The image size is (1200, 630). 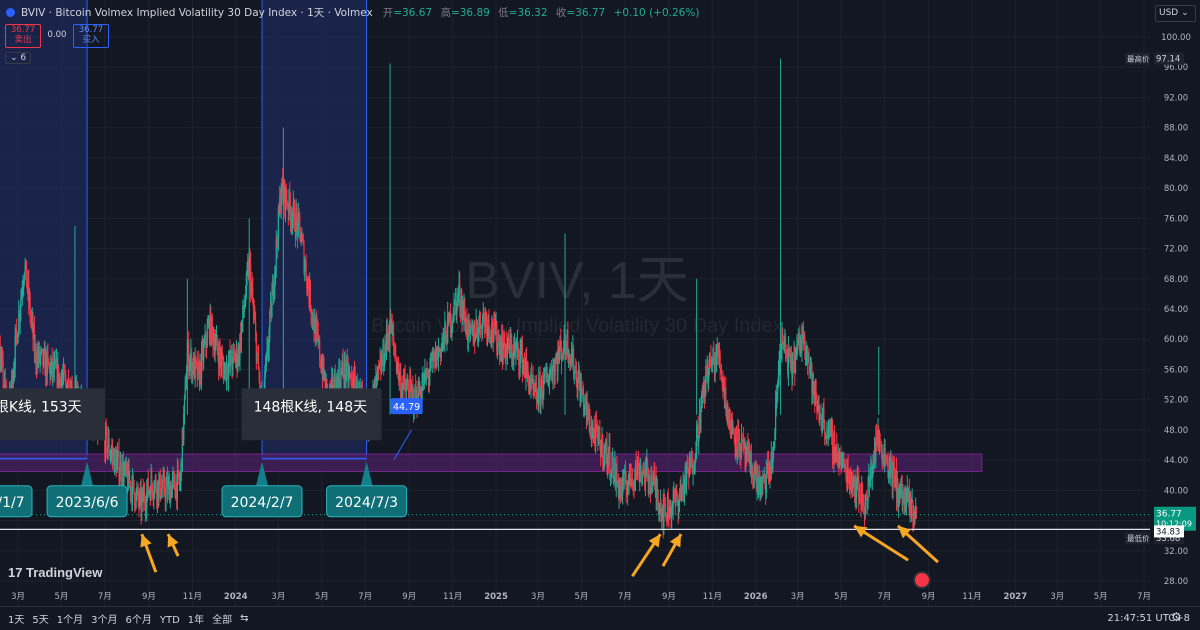 I want to click on x-tick-label: 2026, so click(x=756, y=597).